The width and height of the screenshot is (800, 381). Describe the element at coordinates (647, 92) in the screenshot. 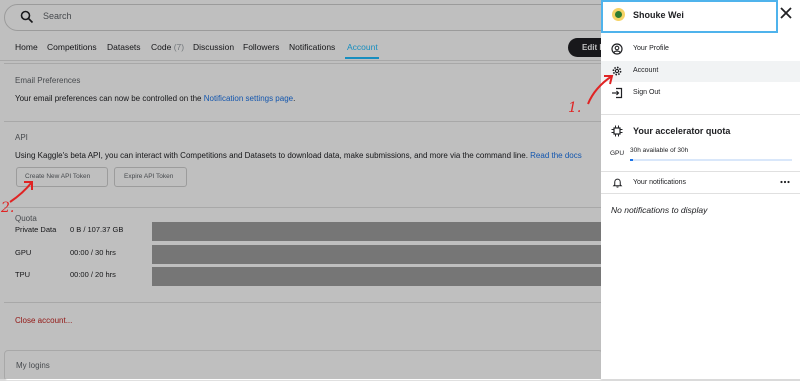

I see `menu-item-label: Sign Out` at that location.